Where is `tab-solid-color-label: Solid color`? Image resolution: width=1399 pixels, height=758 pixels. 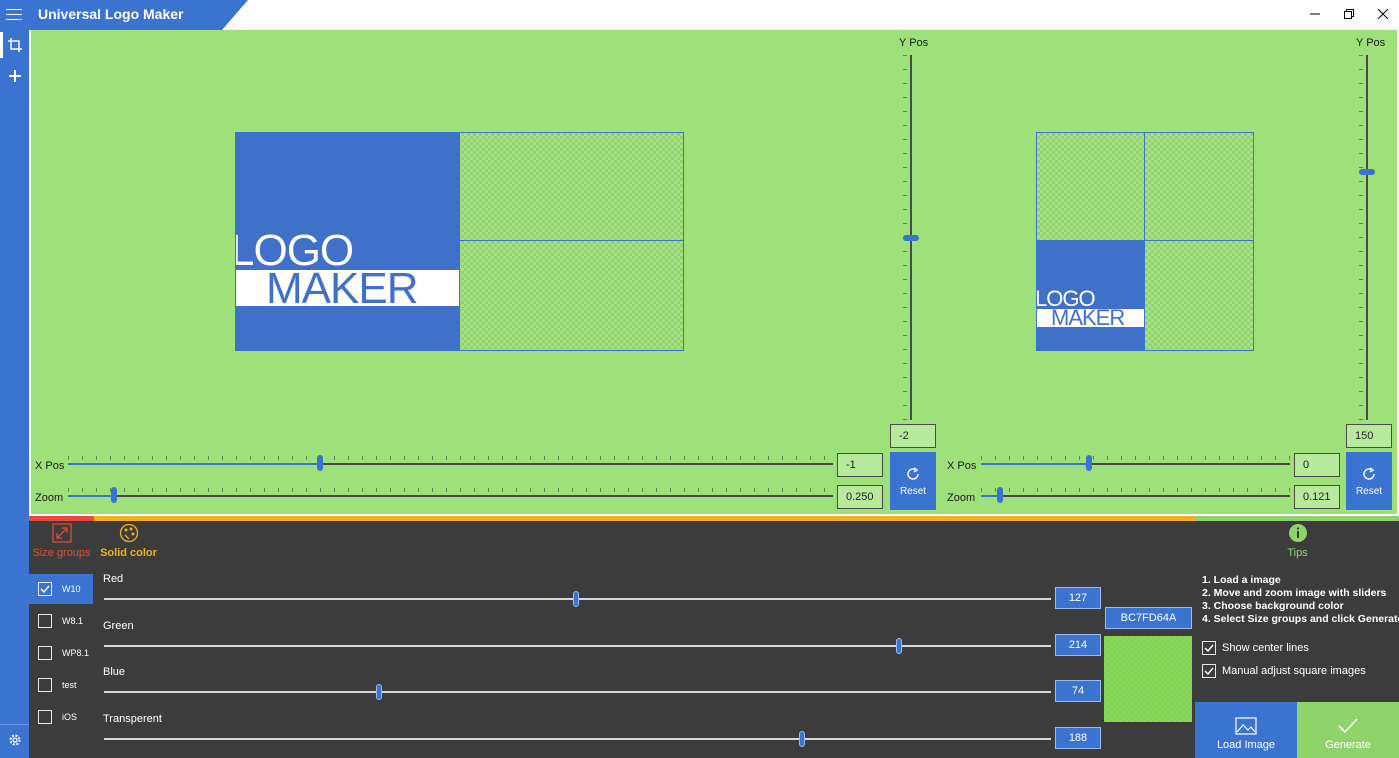
tab-solid-color-label: Solid color is located at coordinates (128, 553).